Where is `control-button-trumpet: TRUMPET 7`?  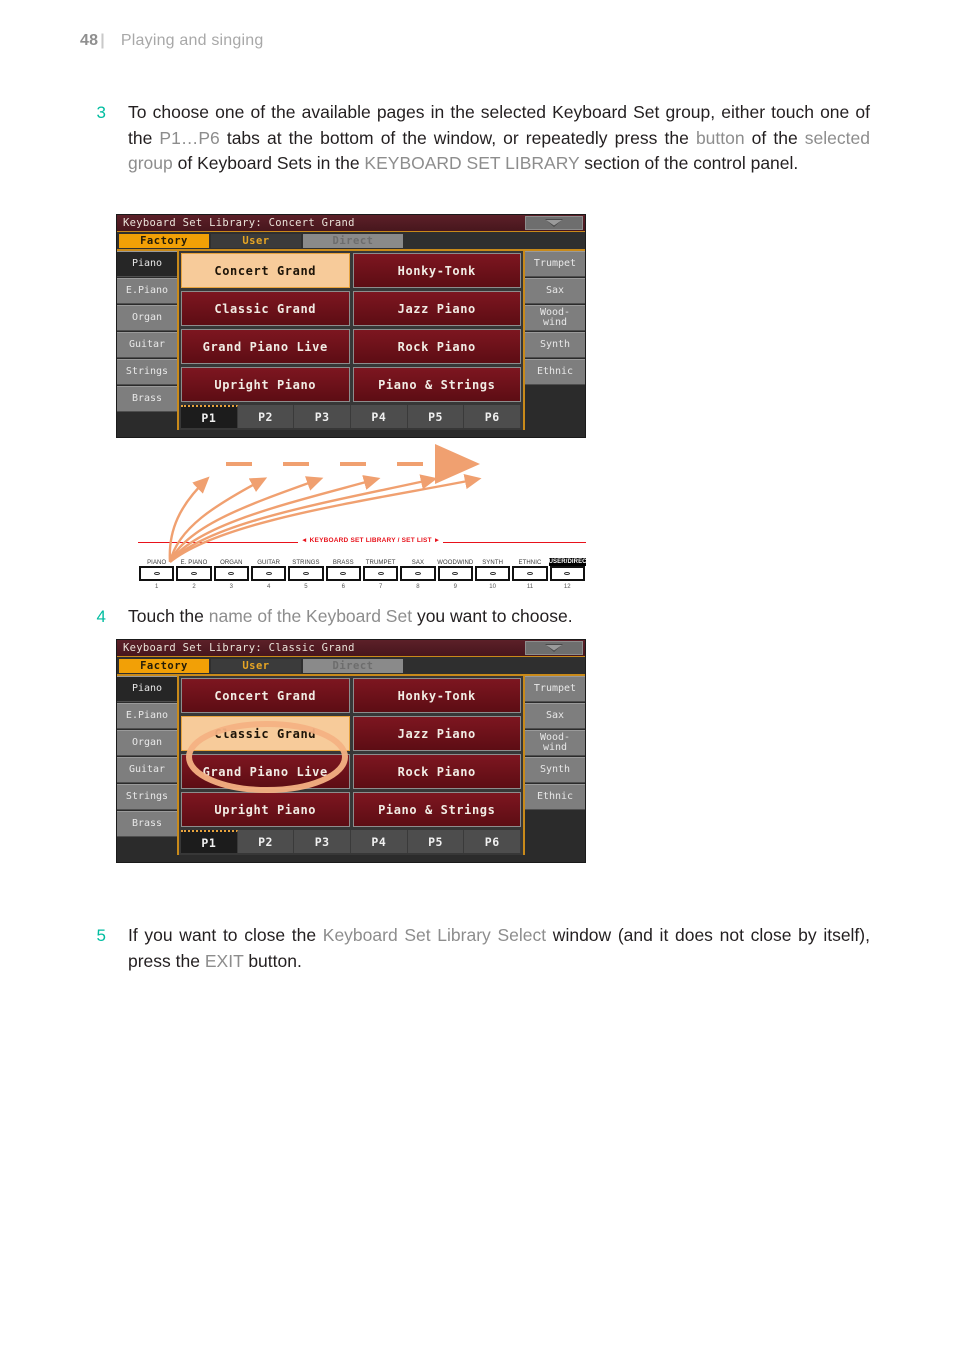
control-button-trumpet: TRUMPET 7 is located at coordinates (380, 567).